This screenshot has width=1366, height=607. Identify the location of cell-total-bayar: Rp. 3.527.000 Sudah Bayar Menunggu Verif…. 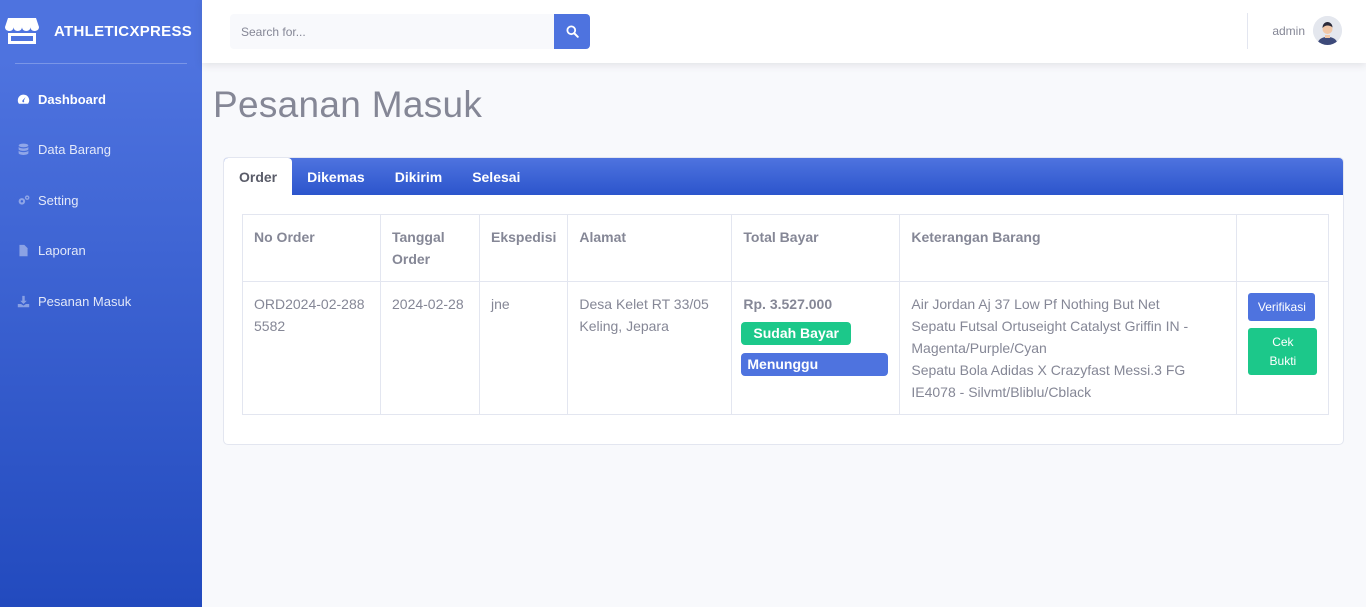
(816, 348).